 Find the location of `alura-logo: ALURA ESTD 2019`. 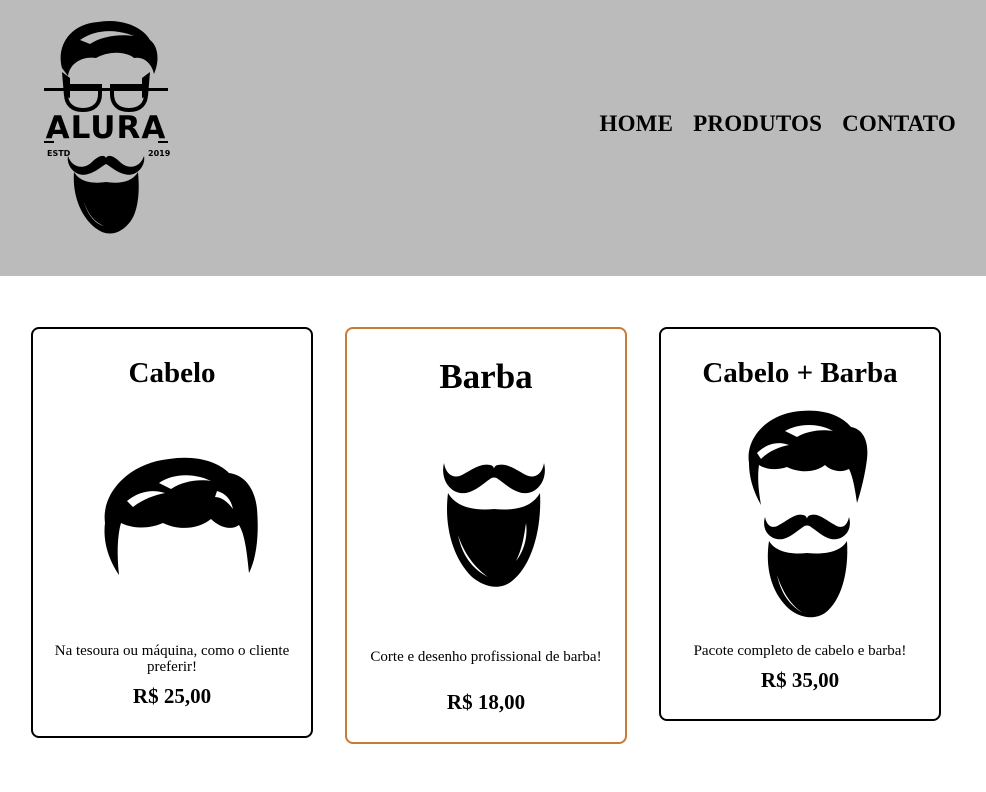

alura-logo: ALURA ESTD 2019 is located at coordinates (106, 128).